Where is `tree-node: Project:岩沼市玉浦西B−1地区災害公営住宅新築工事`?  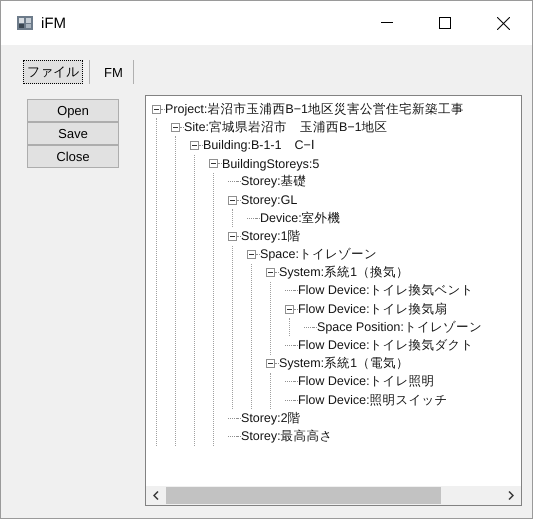 tree-node: Project:岩沼市玉浦西B−1地区災害公営住宅新築工事 is located at coordinates (314, 109).